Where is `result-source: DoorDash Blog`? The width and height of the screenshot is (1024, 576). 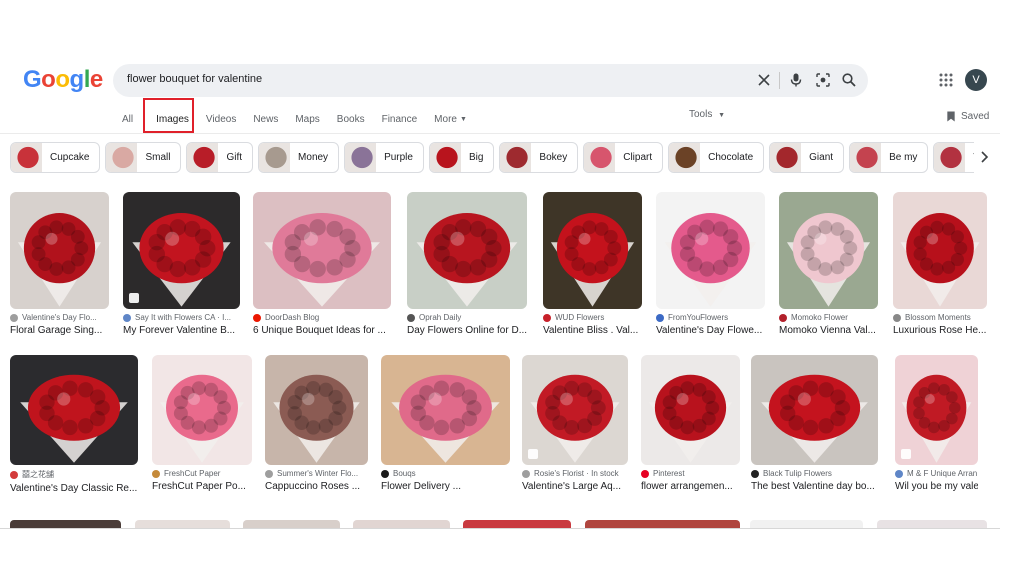 result-source: DoorDash Blog is located at coordinates (322, 317).